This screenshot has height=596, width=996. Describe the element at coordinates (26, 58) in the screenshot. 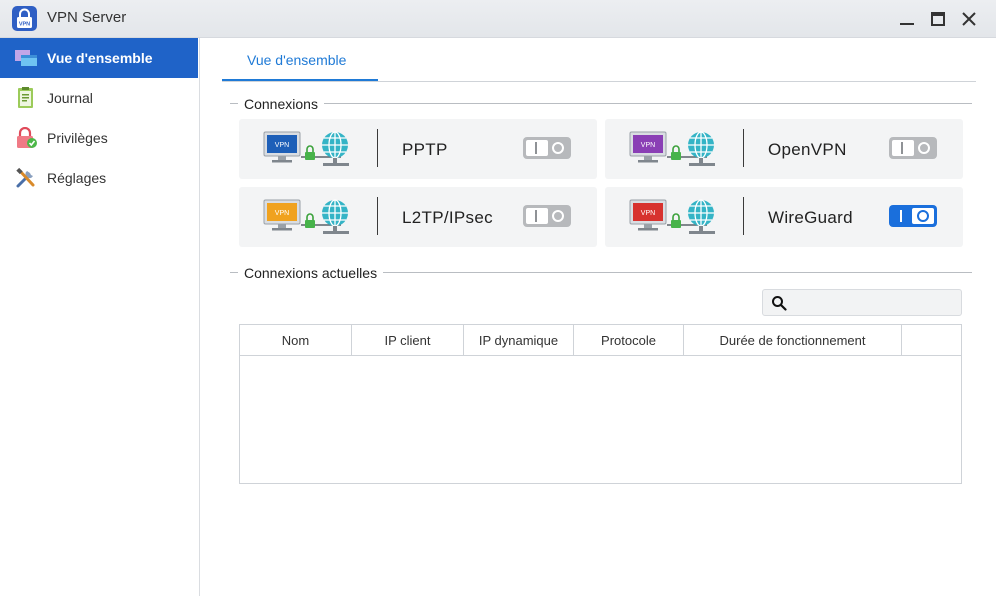

I see `overview-icon` at that location.